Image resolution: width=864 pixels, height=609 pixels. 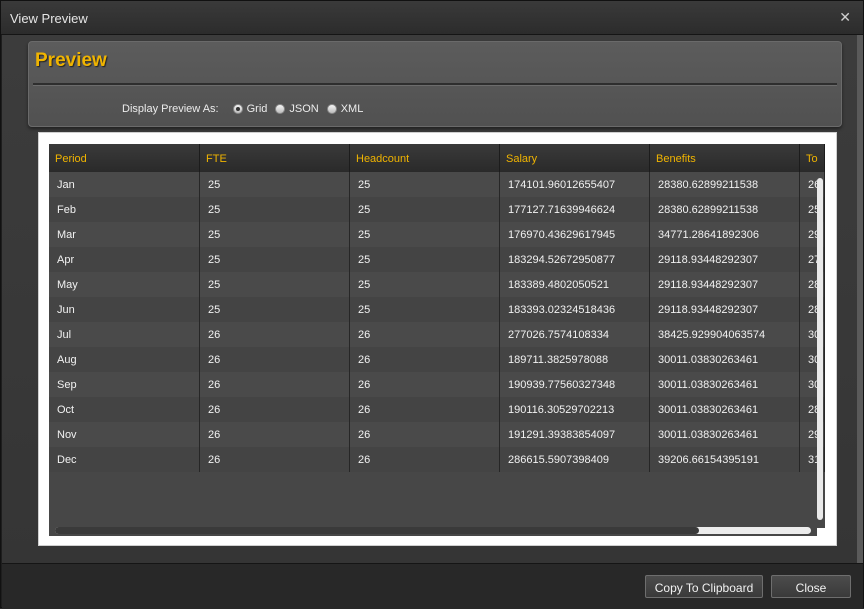 I want to click on title-bar: View Preview ✕, so click(x=432, y=18).